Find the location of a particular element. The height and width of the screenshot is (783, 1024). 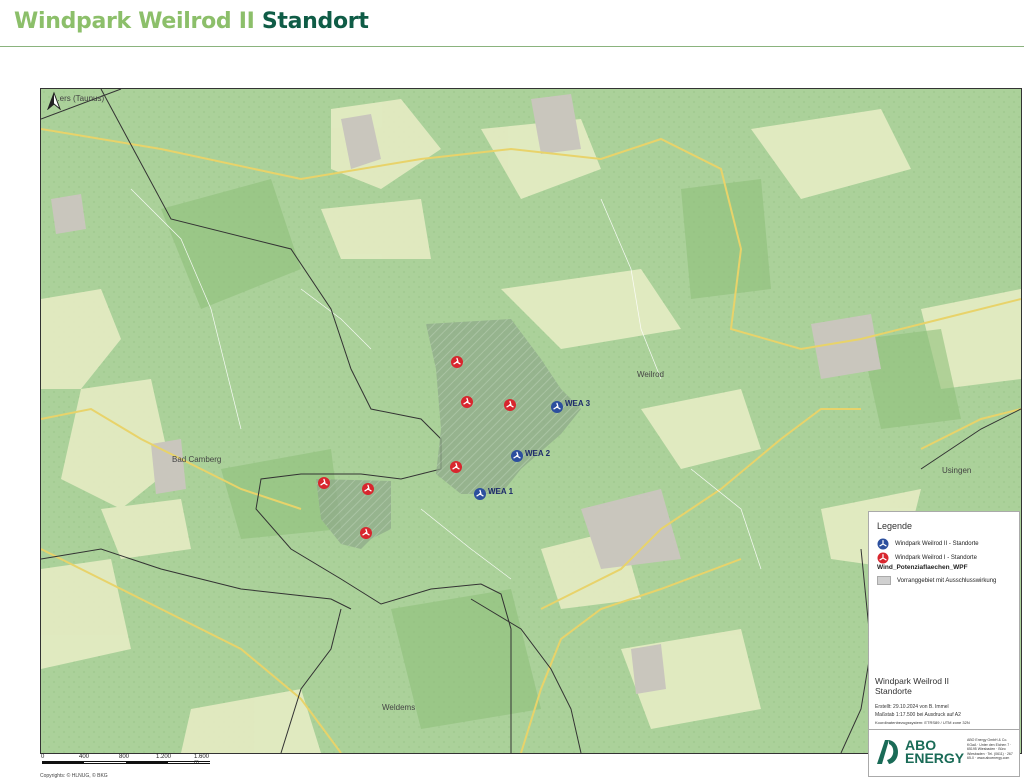

legend-item-area: Vorranggebiet mit Ausschlusswirkung is located at coordinates (936, 580).